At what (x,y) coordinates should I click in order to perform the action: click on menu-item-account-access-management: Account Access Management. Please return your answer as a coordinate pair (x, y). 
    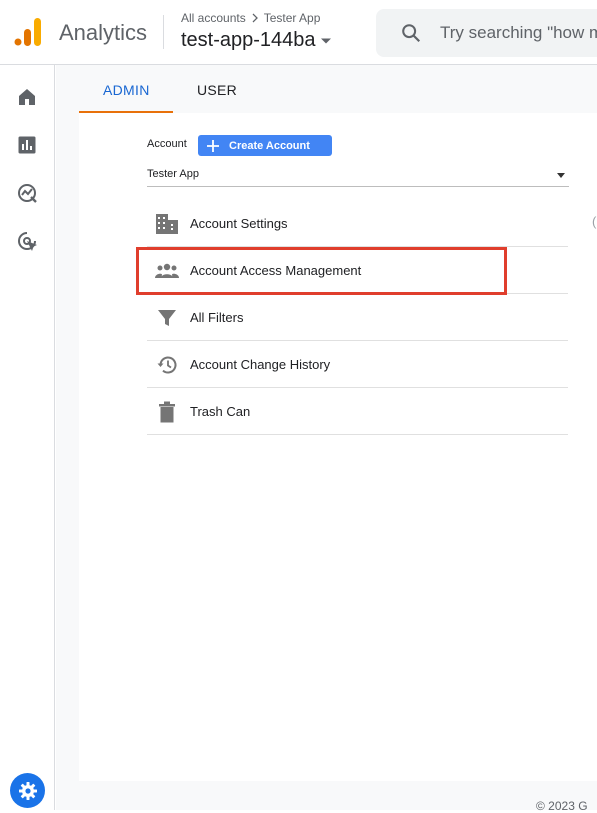
    Looking at the image, I should click on (357, 270).